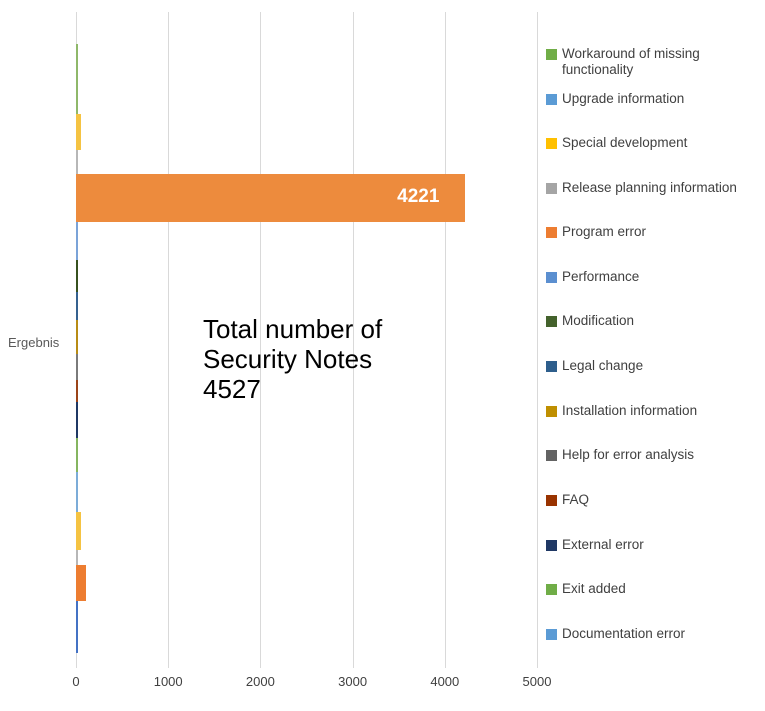 Image resolution: width=765 pixels, height=711 pixels. I want to click on legend-item: Documentation error, so click(653, 634).